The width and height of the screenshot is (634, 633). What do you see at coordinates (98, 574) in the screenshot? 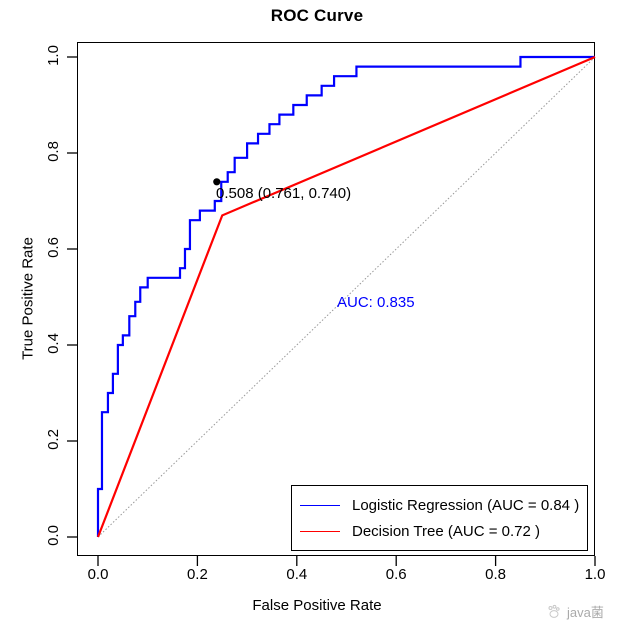
I see `x-tick-label: 0.0` at bounding box center [98, 574].